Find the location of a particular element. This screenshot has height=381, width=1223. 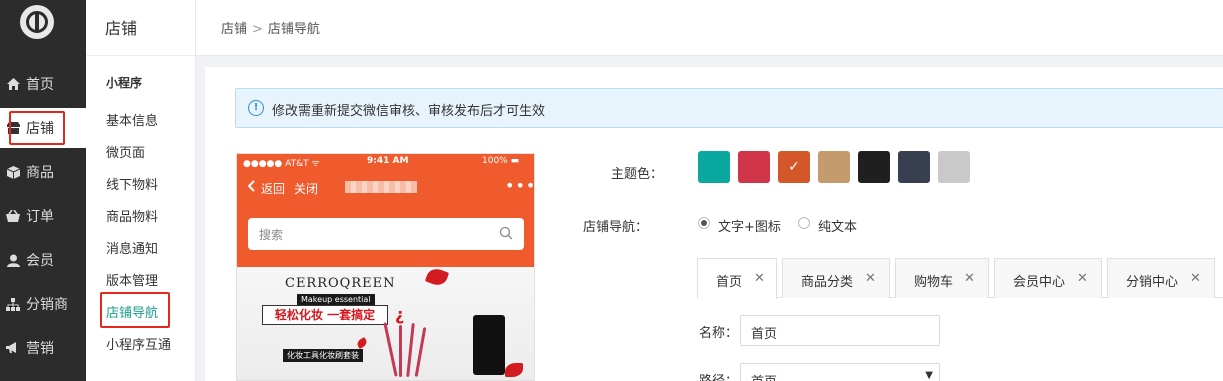

path-value: 首页 is located at coordinates (764, 376).